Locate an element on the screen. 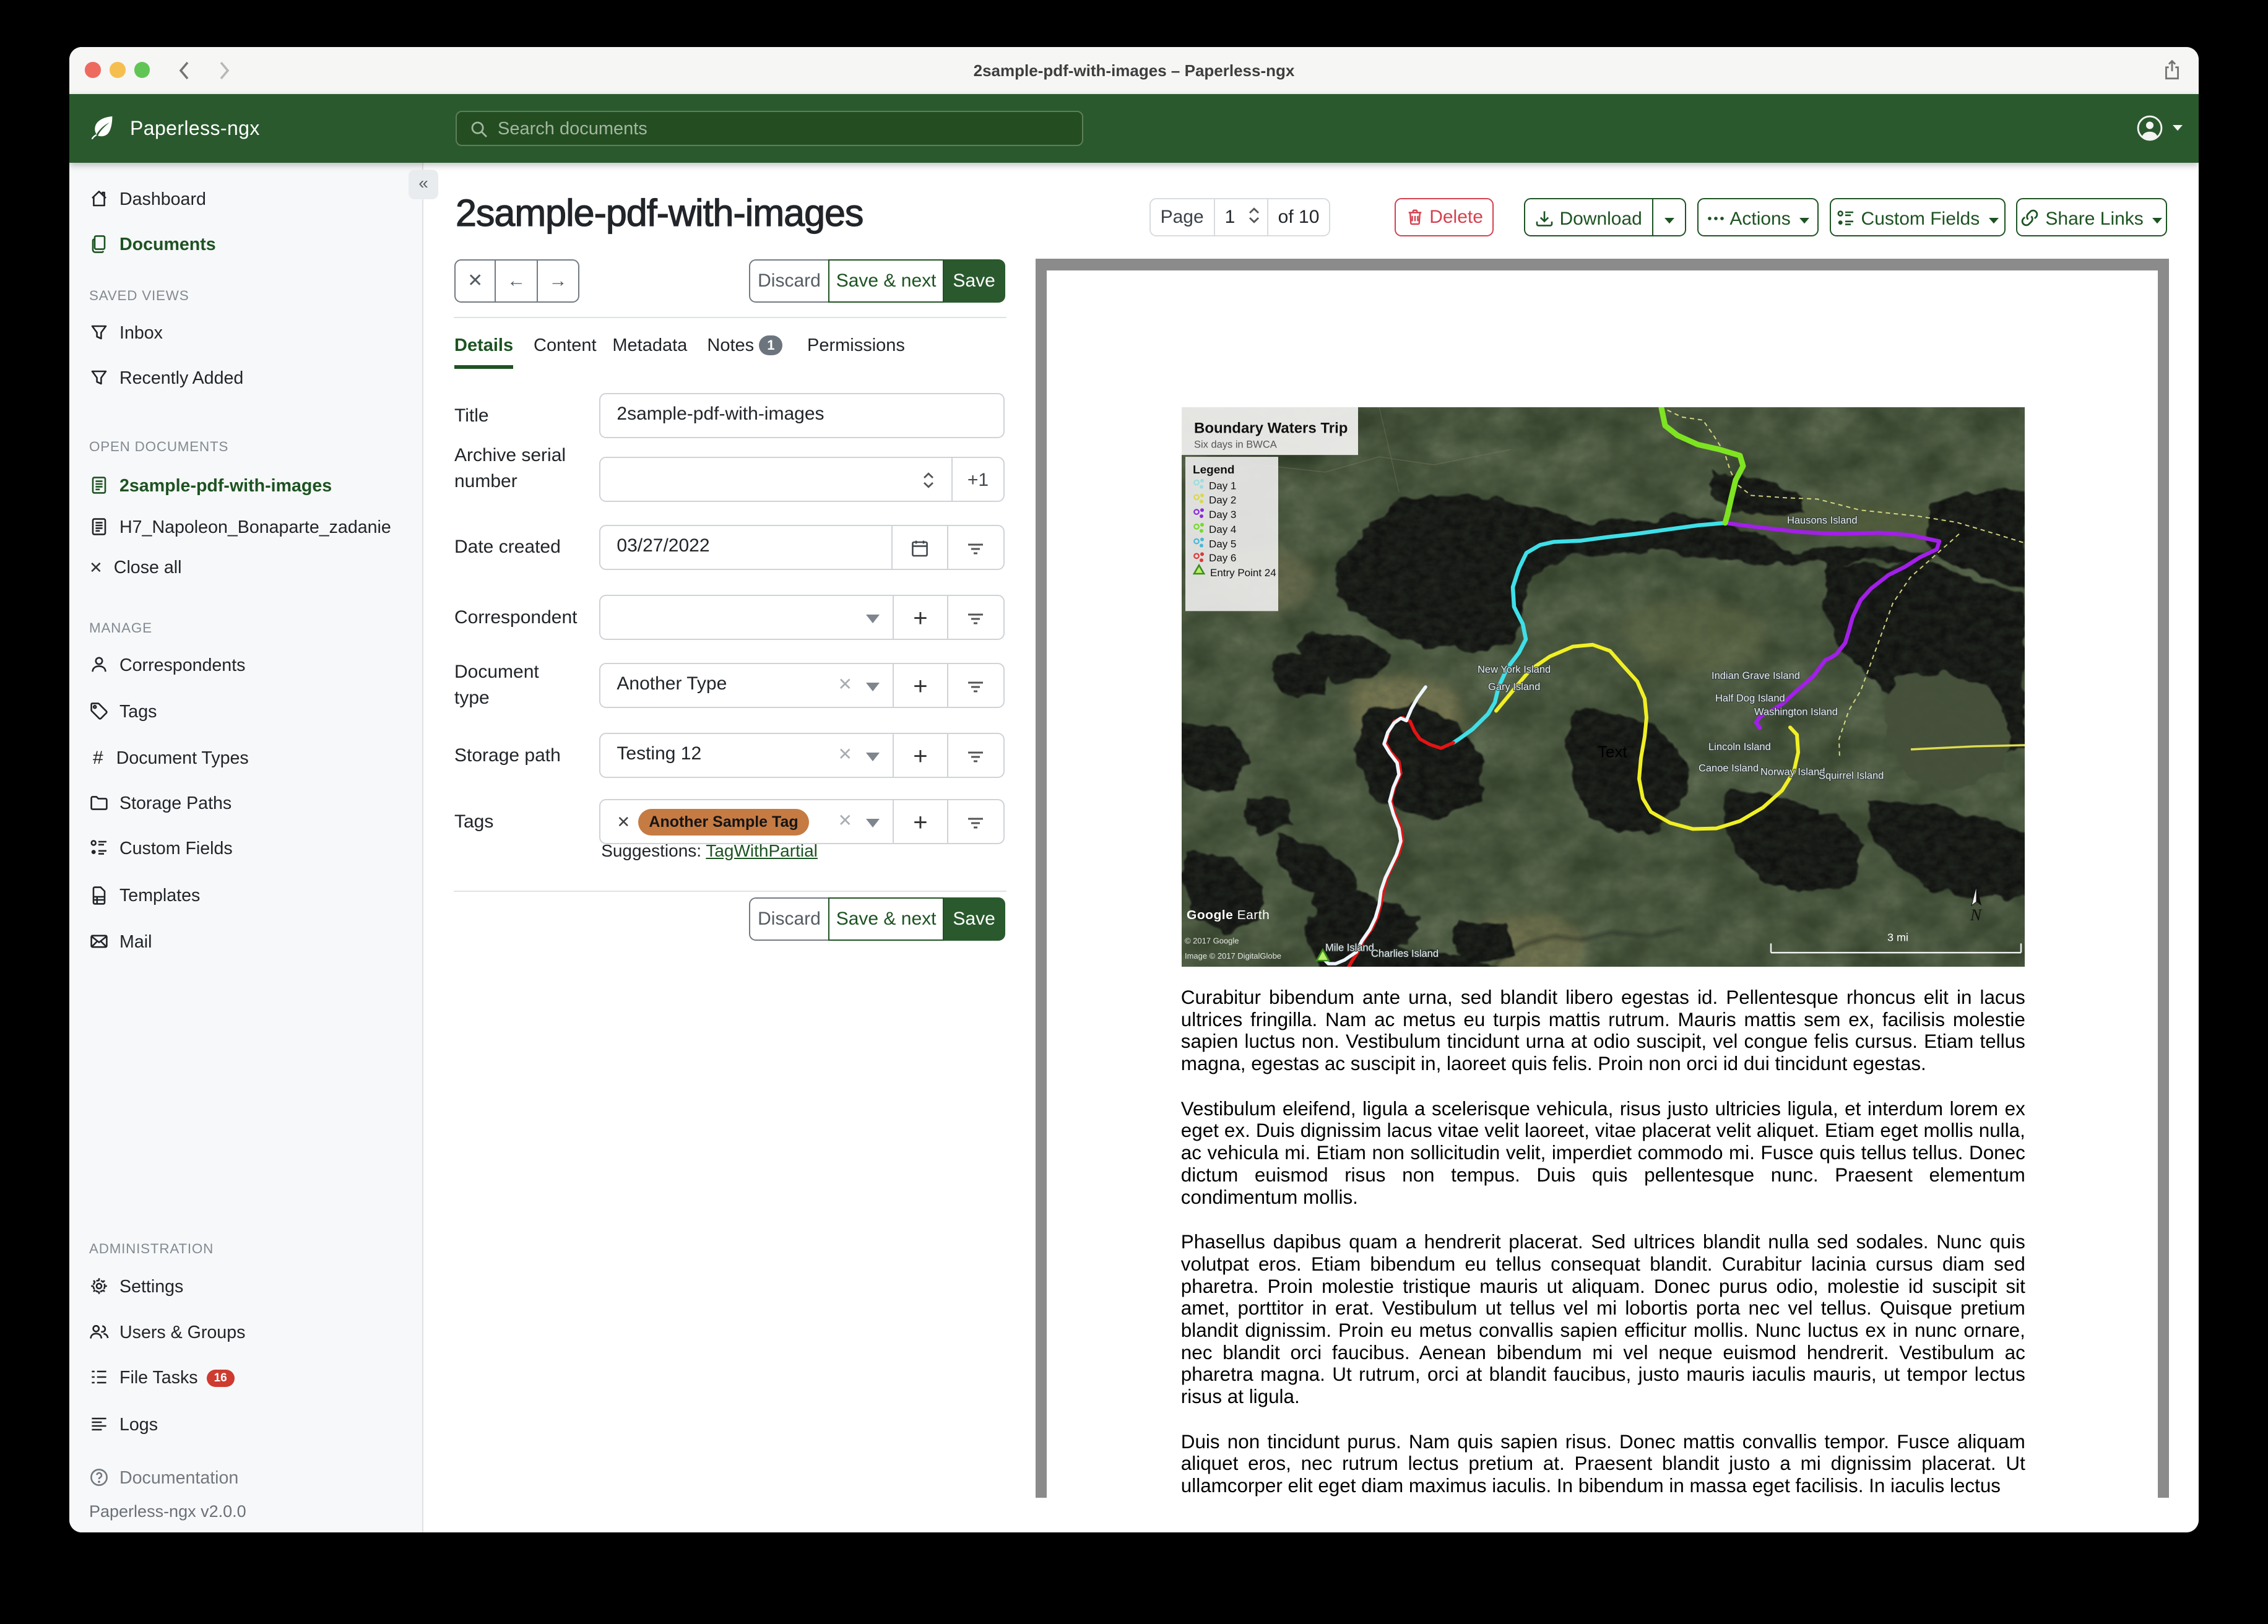 Image resolution: width=2268 pixels, height=1624 pixels. svg-text: Washington Island is located at coordinates (1796, 711).